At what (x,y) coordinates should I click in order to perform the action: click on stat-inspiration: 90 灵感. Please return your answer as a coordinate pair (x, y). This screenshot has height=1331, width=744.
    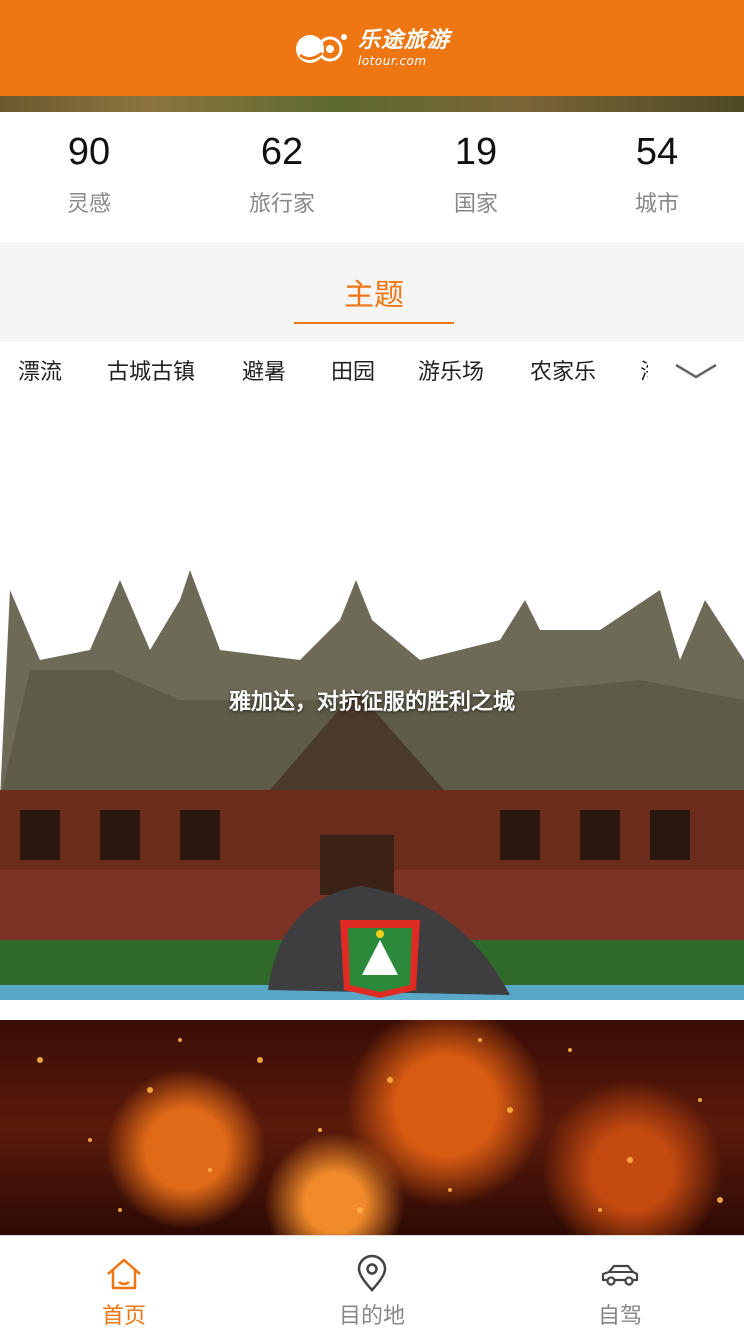
    Looking at the image, I should click on (89, 174).